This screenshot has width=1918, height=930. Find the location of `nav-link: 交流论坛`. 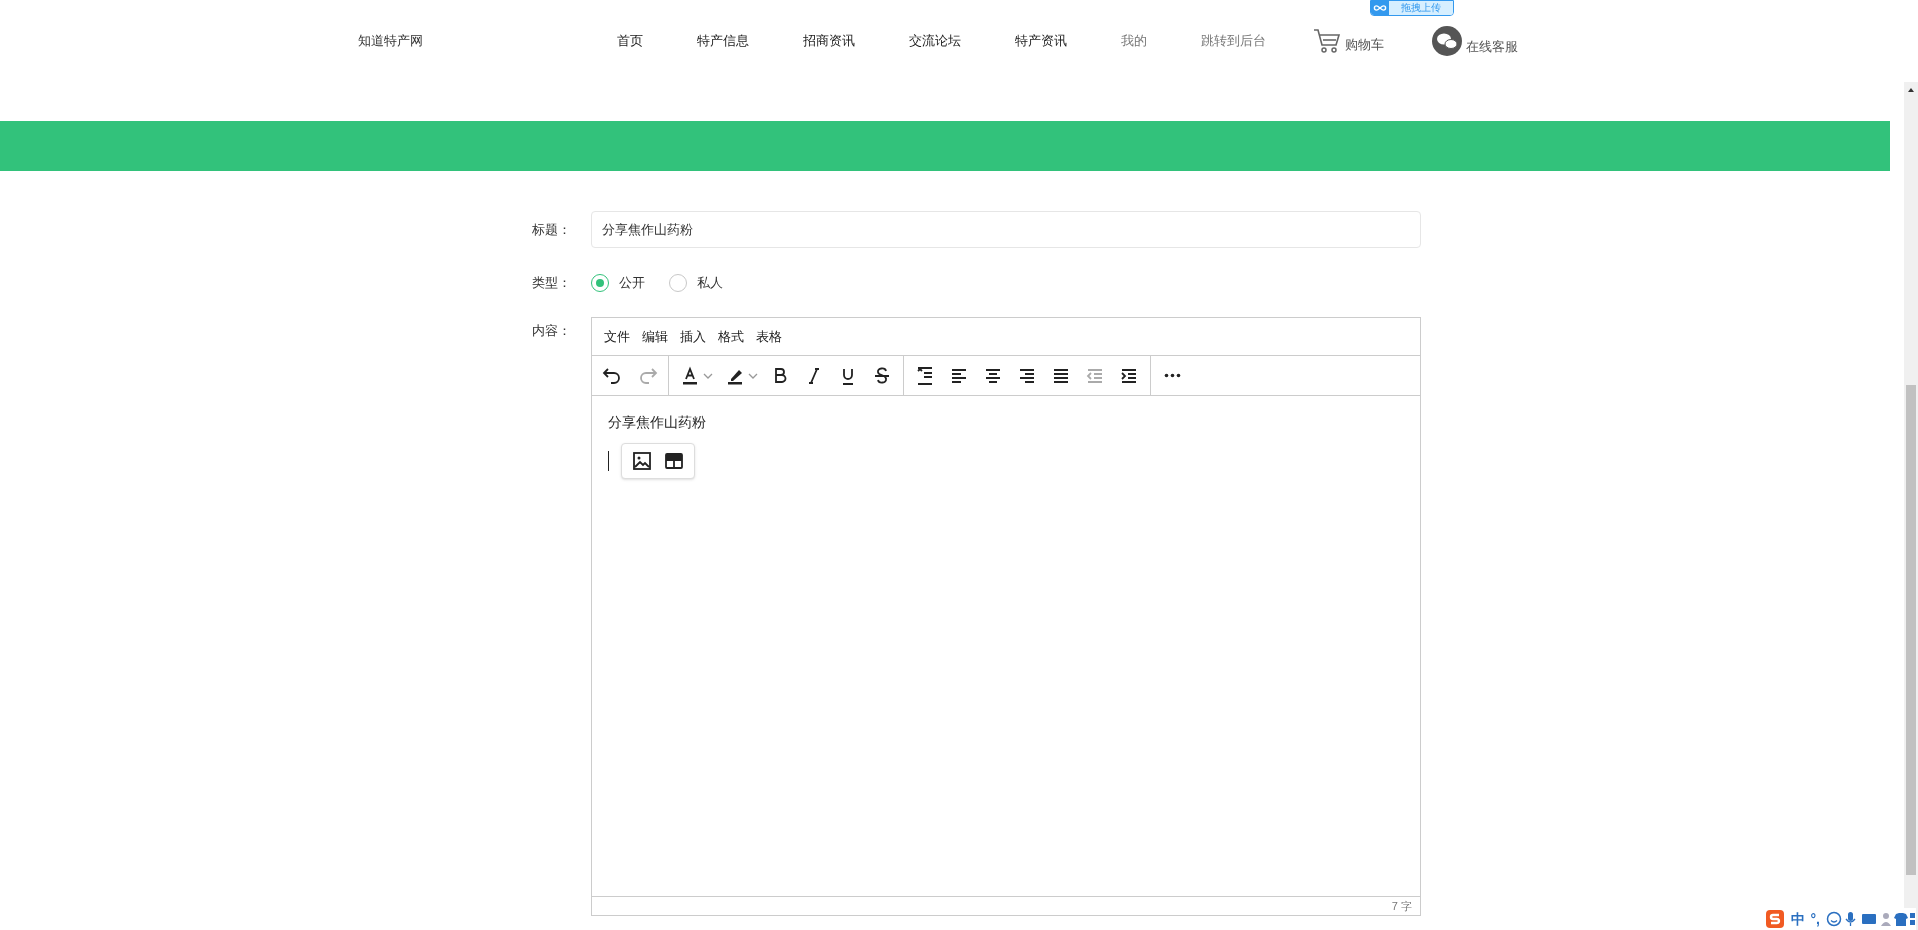

nav-link: 交流论坛 is located at coordinates (935, 41).